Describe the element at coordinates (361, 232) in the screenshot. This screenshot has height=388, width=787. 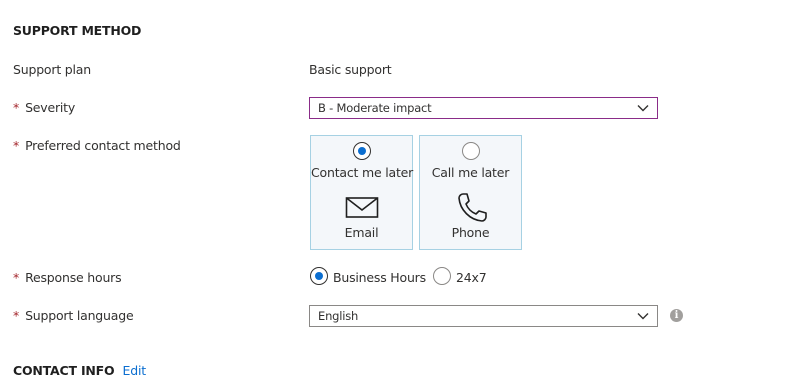
I see `contact-option-email-sub: Email` at that location.